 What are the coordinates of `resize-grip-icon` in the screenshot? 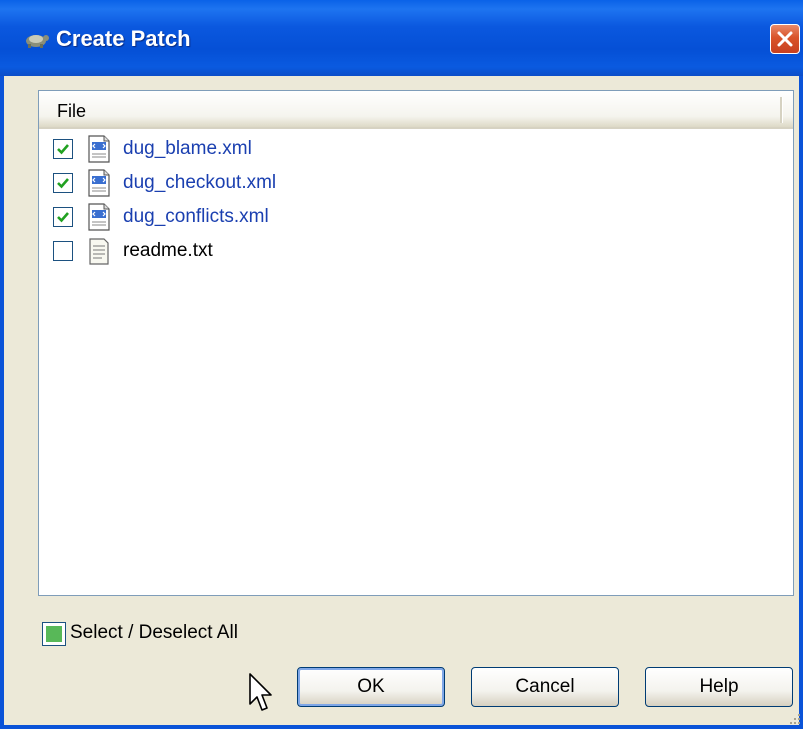 It's located at (795, 719).